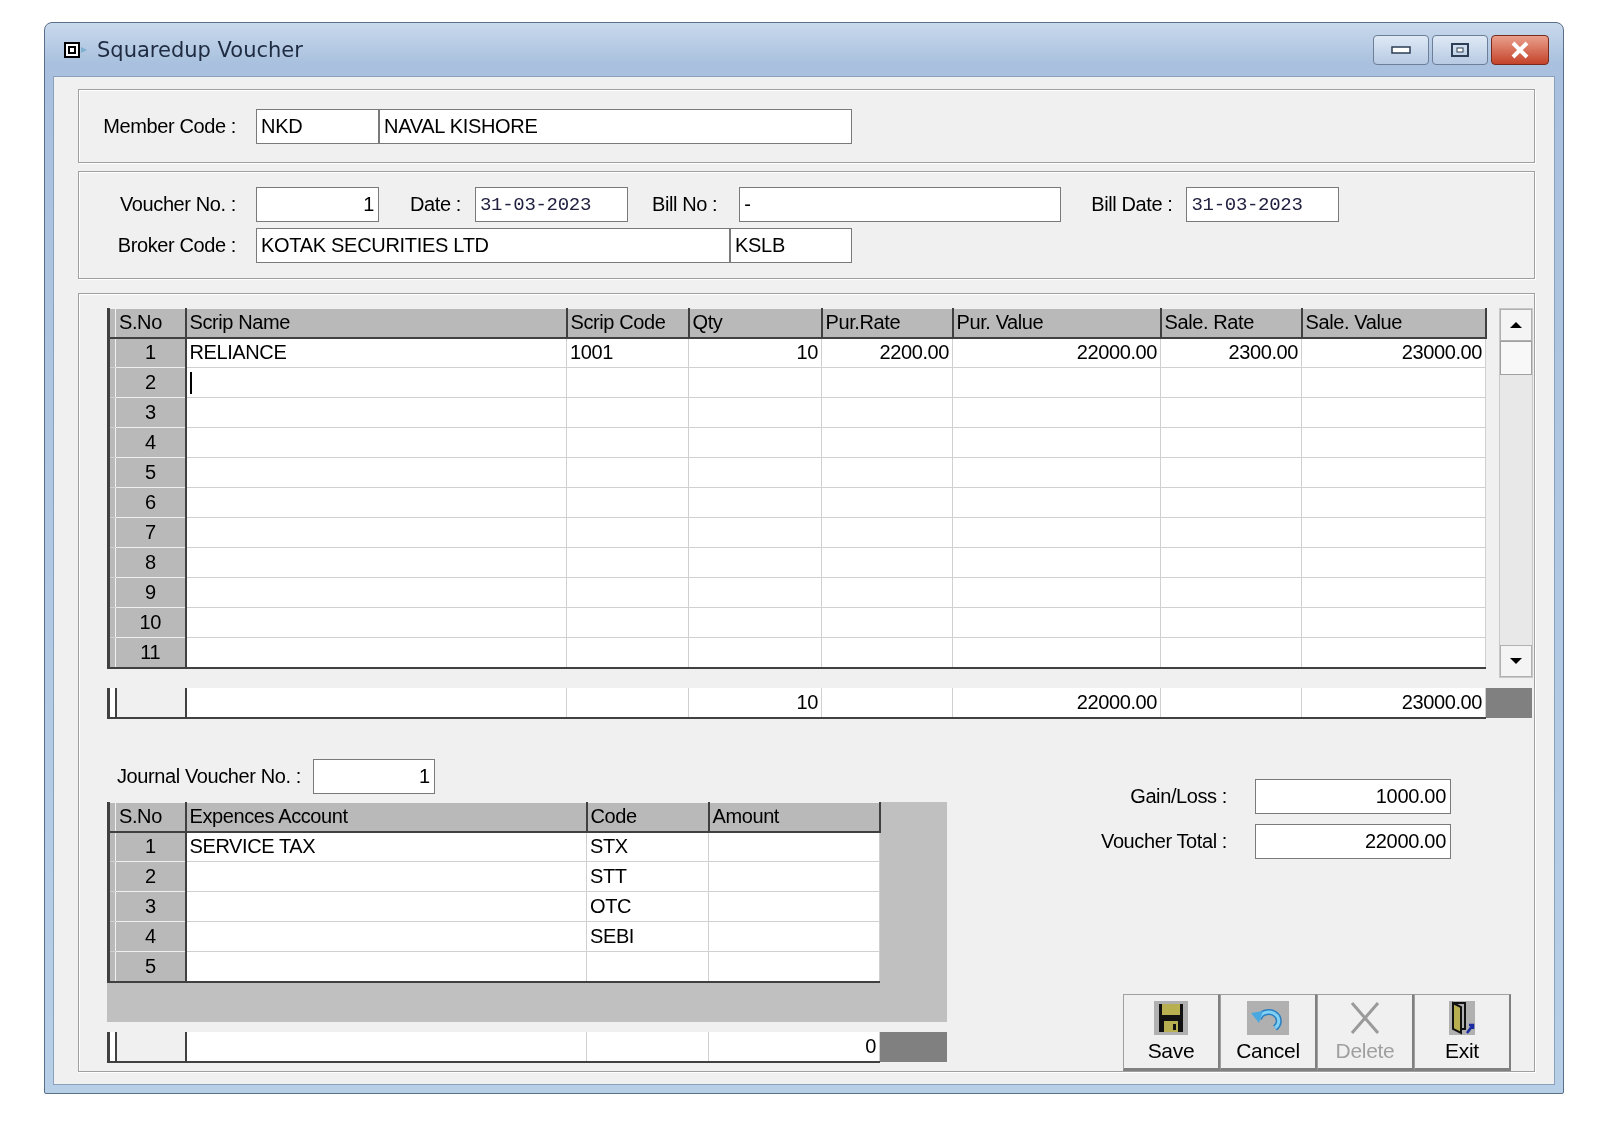 This screenshot has height=1129, width=1609. Describe the element at coordinates (177, 204) in the screenshot. I see `field-label: Voucher No. :` at that location.